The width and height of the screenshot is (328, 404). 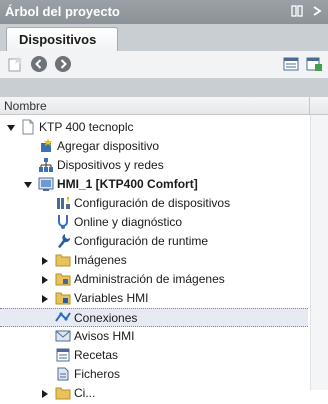 What do you see at coordinates (164, 12) in the screenshot?
I see `panel-titlebar: Árbol del proyecto` at bounding box center [164, 12].